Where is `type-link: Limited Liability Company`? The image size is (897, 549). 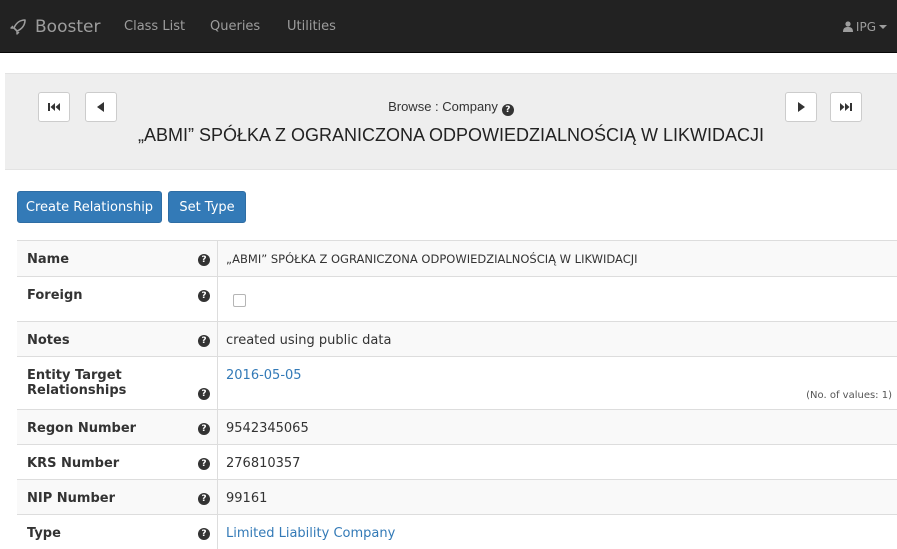 type-link: Limited Liability Company is located at coordinates (310, 533).